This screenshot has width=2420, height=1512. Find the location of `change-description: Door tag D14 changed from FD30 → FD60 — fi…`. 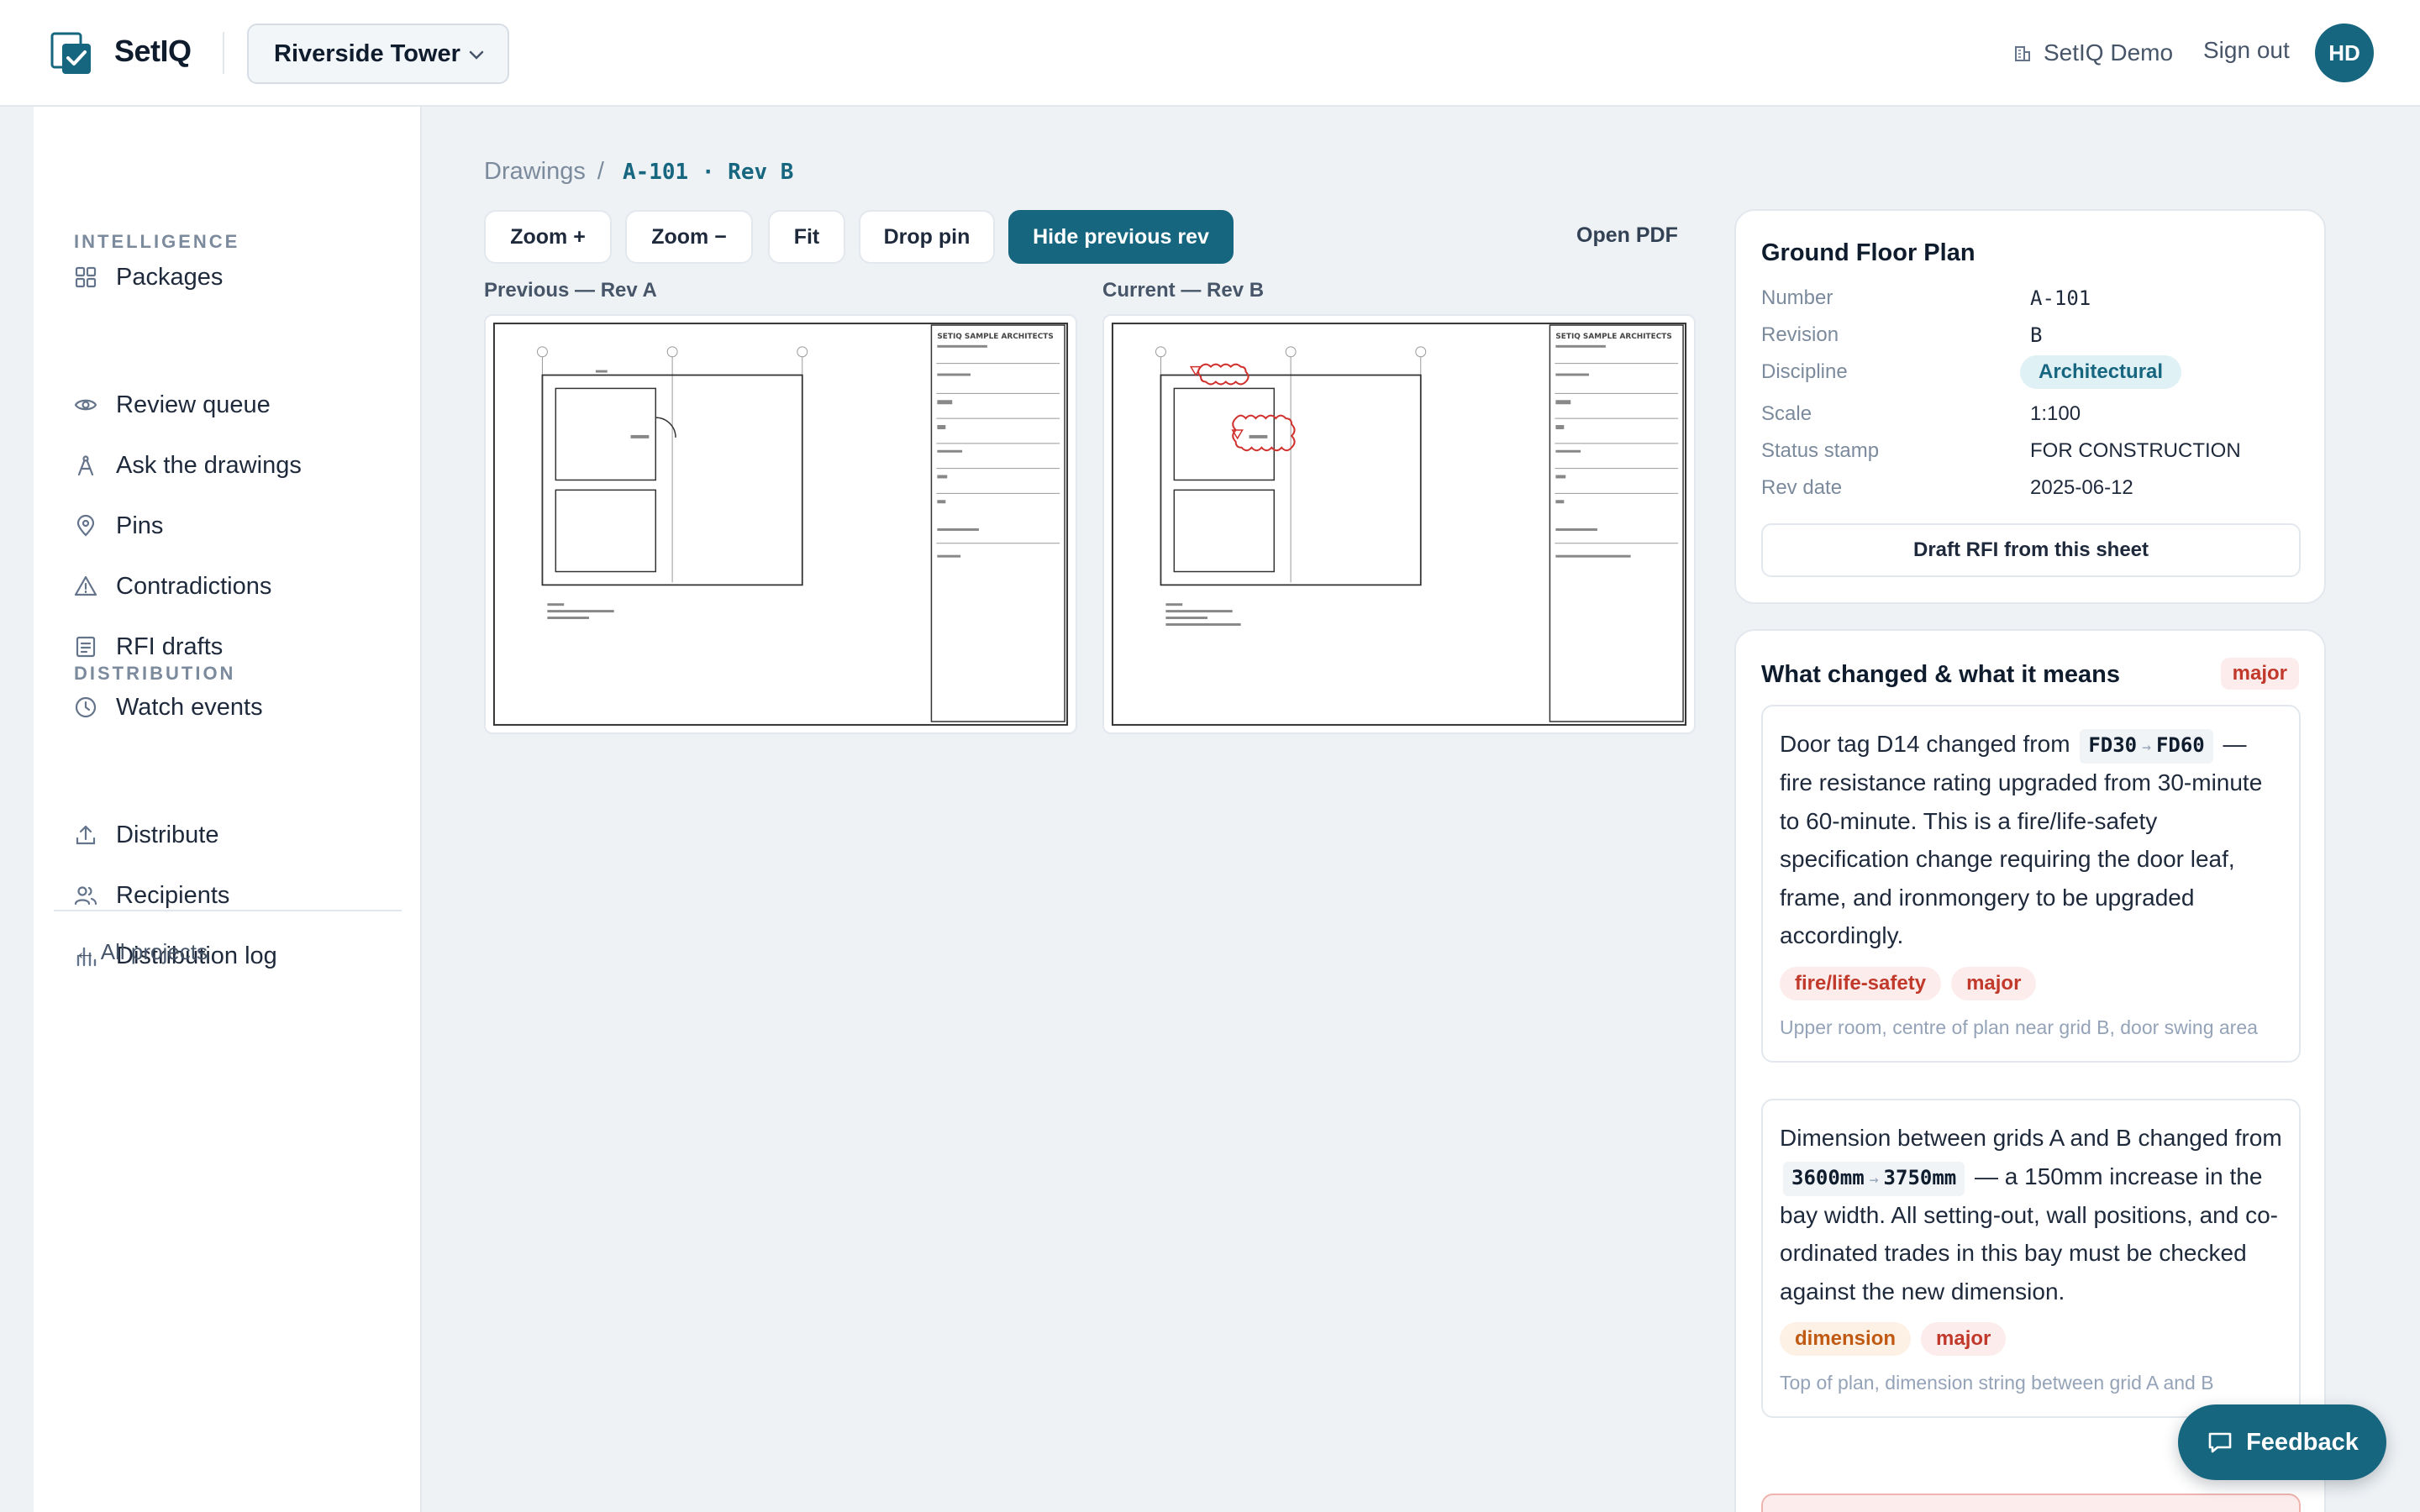

change-description: Door tag D14 changed from FD30 → FD60 — fi… is located at coordinates (2031, 840).